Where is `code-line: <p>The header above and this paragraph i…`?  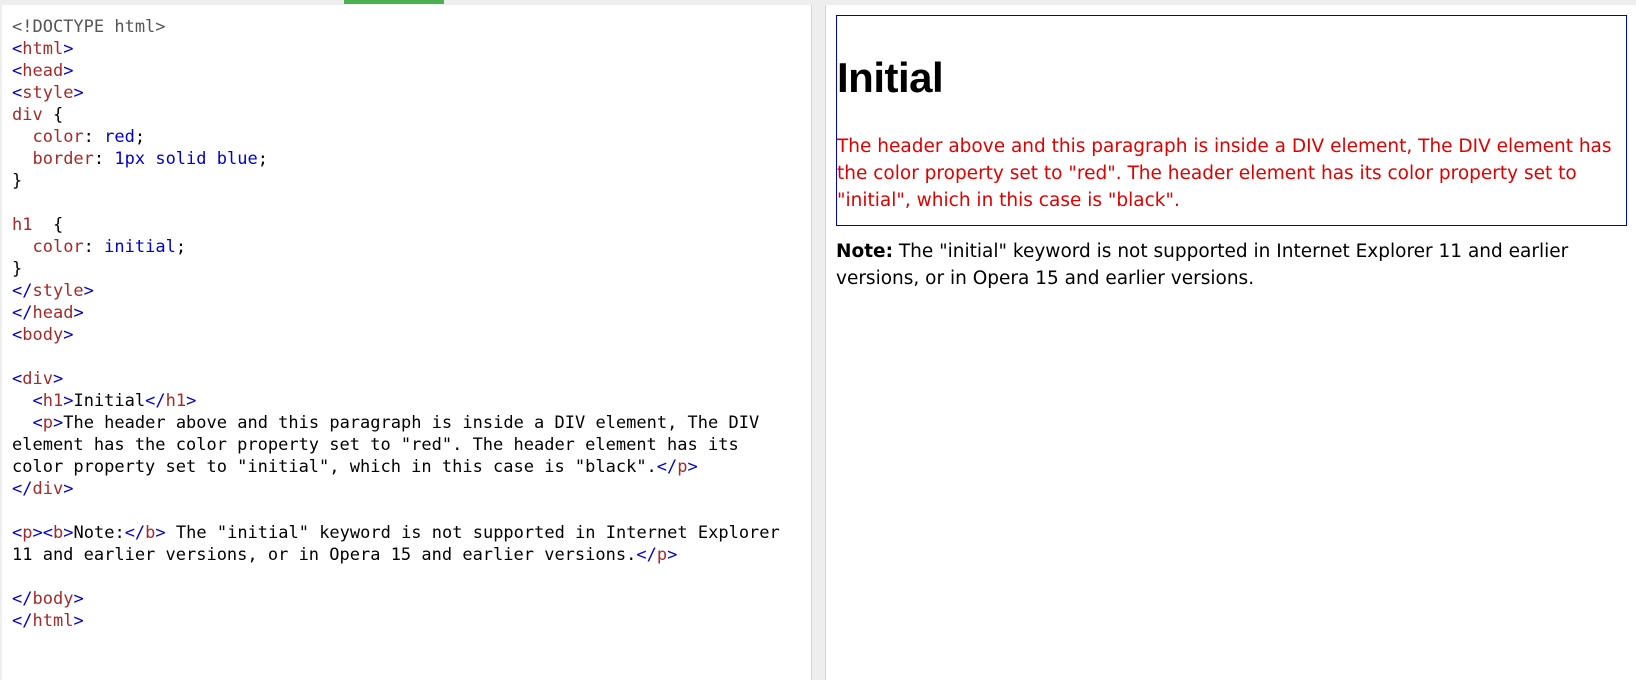
code-line: <p>The header above and this paragraph i… is located at coordinates (396, 423).